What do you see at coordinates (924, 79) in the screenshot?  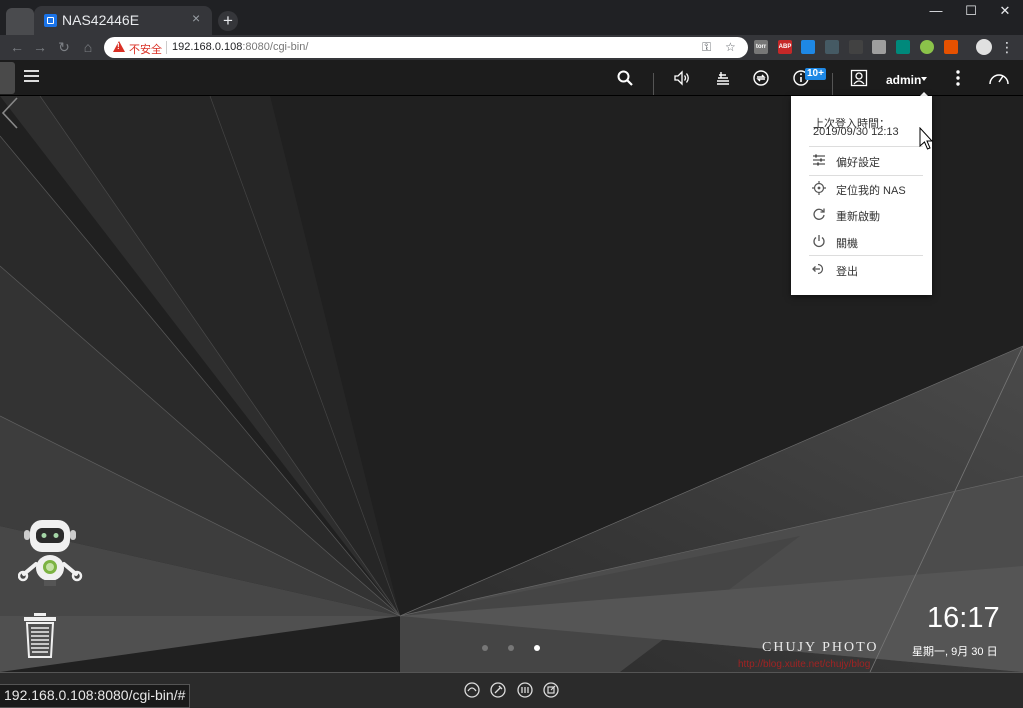 I see `chevron-down-icon` at bounding box center [924, 79].